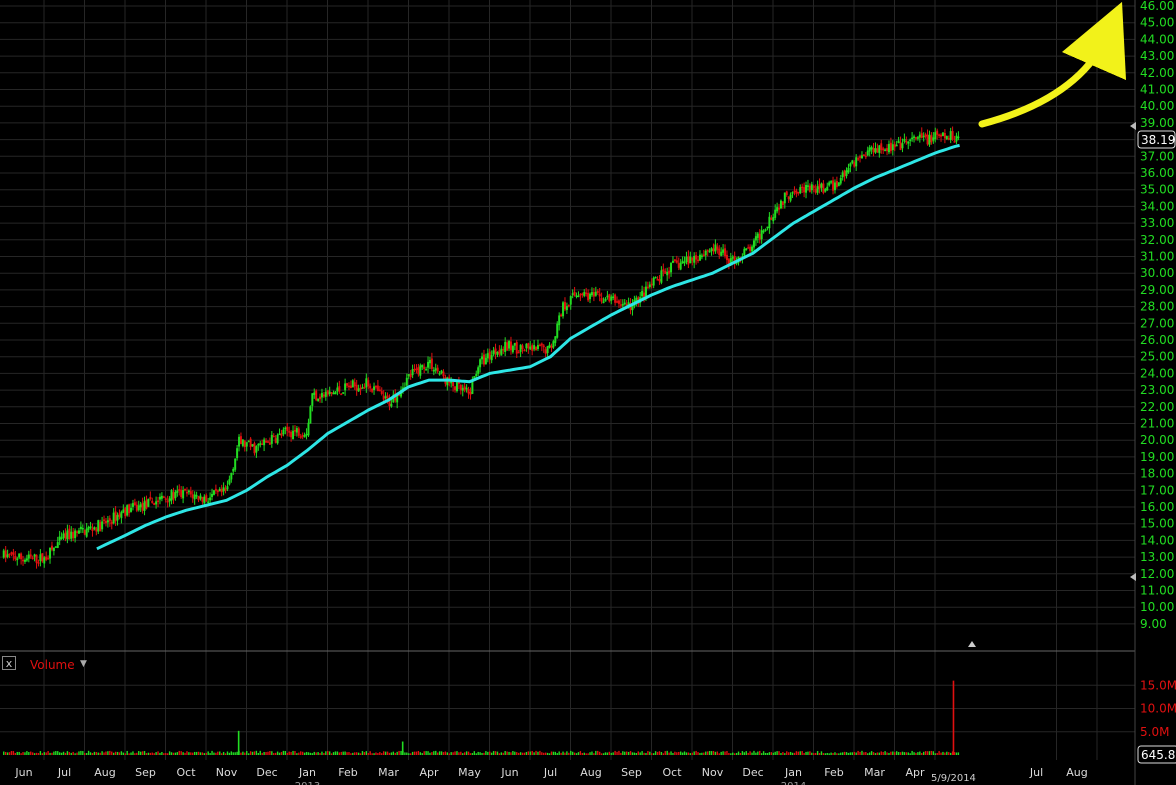  What do you see at coordinates (1154, 732) in the screenshot?
I see `volume-tick-label: 5.0M` at bounding box center [1154, 732].